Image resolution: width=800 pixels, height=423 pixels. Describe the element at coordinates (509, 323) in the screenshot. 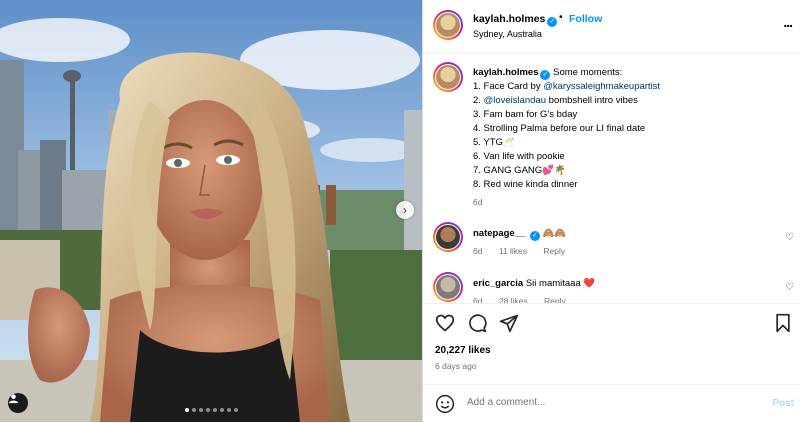

I see `paper-plane-icon` at that location.